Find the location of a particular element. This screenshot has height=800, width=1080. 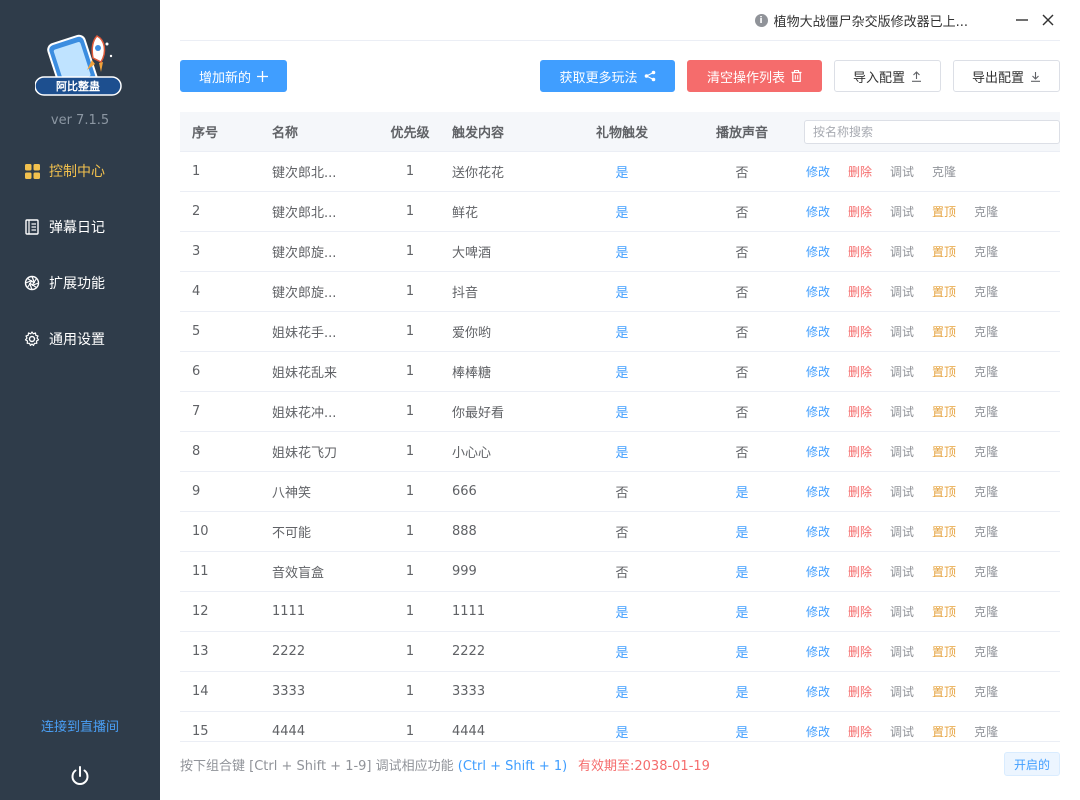

minimize-button is located at coordinates (1022, 20).